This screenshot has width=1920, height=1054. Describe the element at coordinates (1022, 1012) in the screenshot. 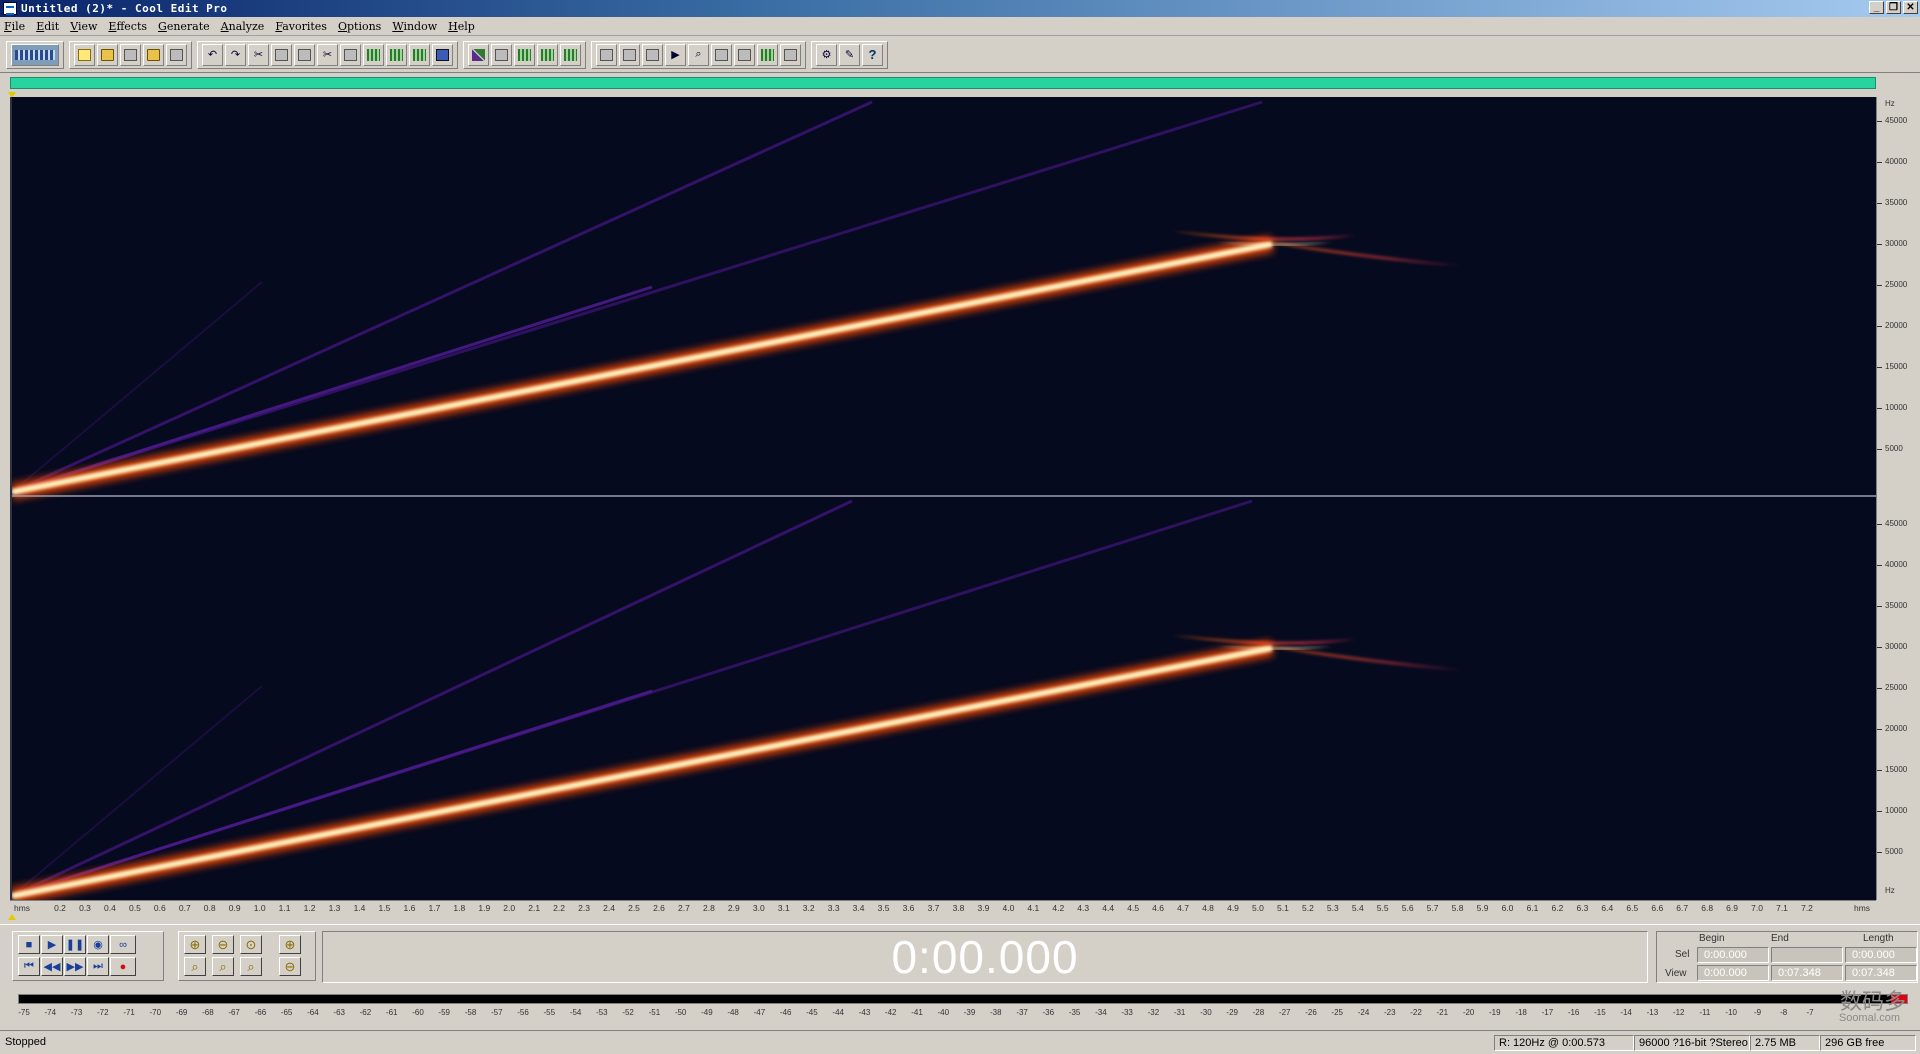

I see `meter-tick-label: -37` at that location.